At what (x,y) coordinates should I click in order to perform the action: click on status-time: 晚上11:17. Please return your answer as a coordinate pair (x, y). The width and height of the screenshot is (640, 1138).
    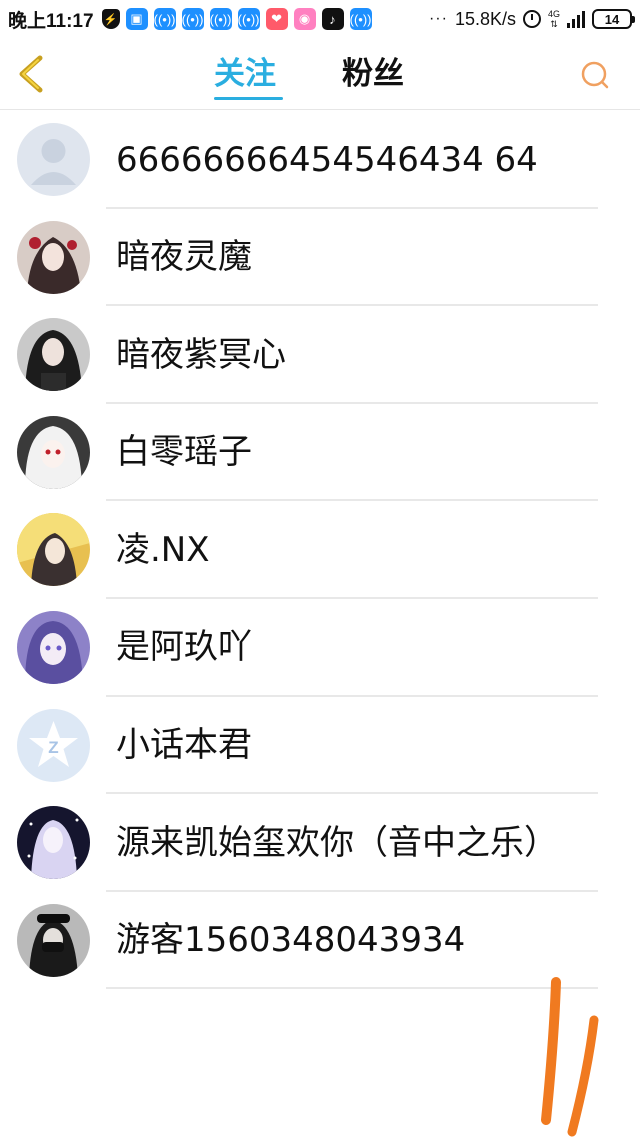
    Looking at the image, I should click on (51, 21).